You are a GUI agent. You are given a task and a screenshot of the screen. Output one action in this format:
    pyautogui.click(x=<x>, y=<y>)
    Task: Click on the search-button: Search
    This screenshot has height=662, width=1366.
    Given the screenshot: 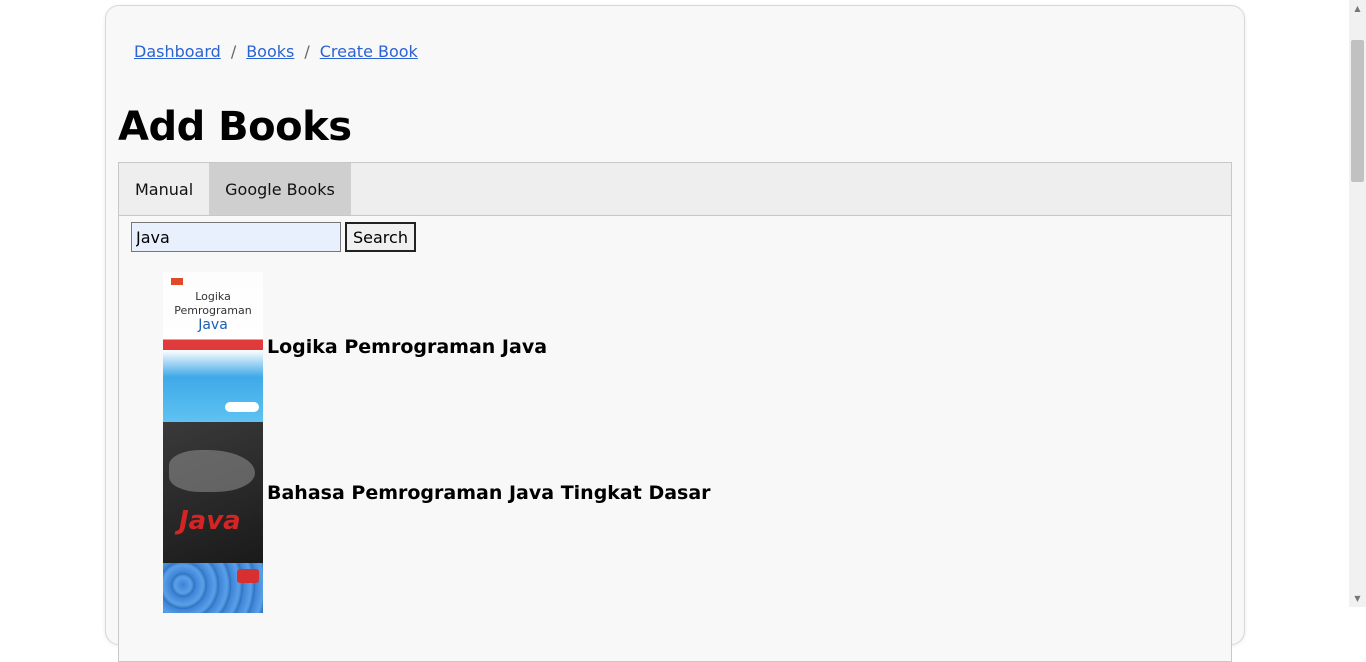 What is the action you would take?
    pyautogui.click(x=380, y=237)
    